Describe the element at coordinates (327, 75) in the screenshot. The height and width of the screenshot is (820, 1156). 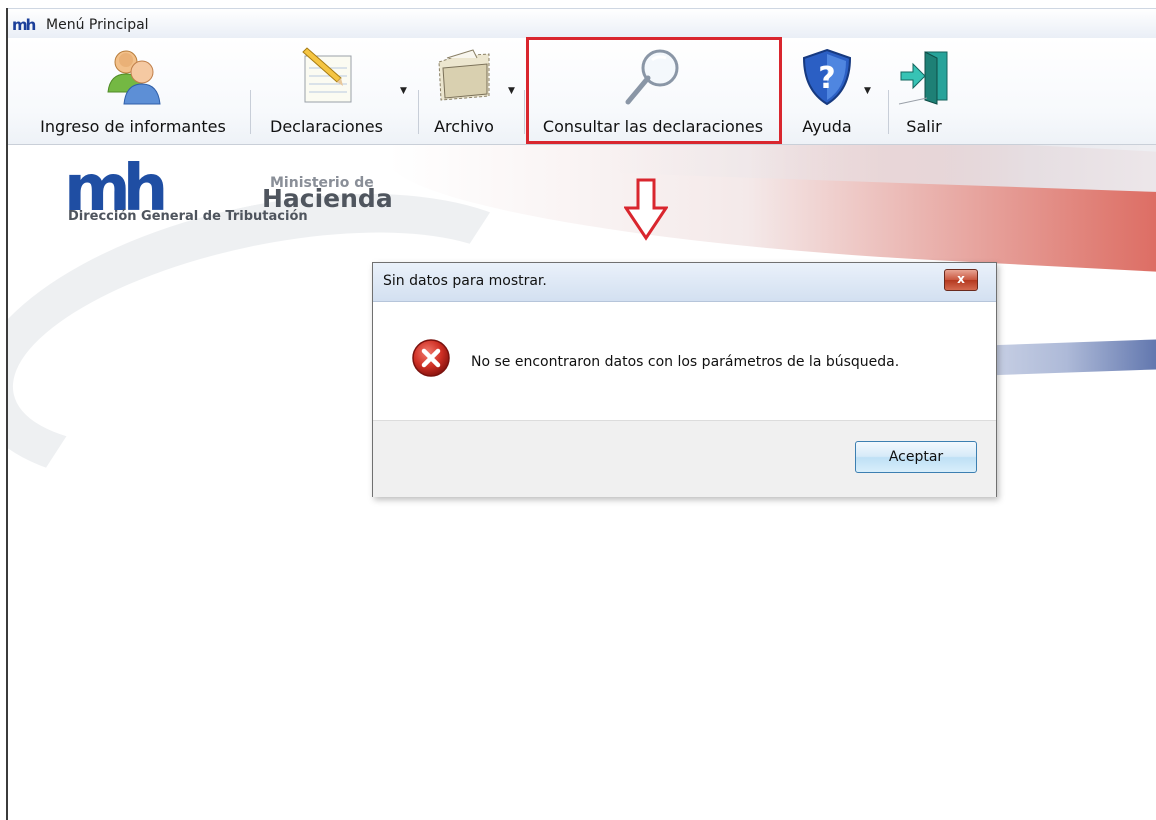
I see `notepad-pencil-icon` at that location.